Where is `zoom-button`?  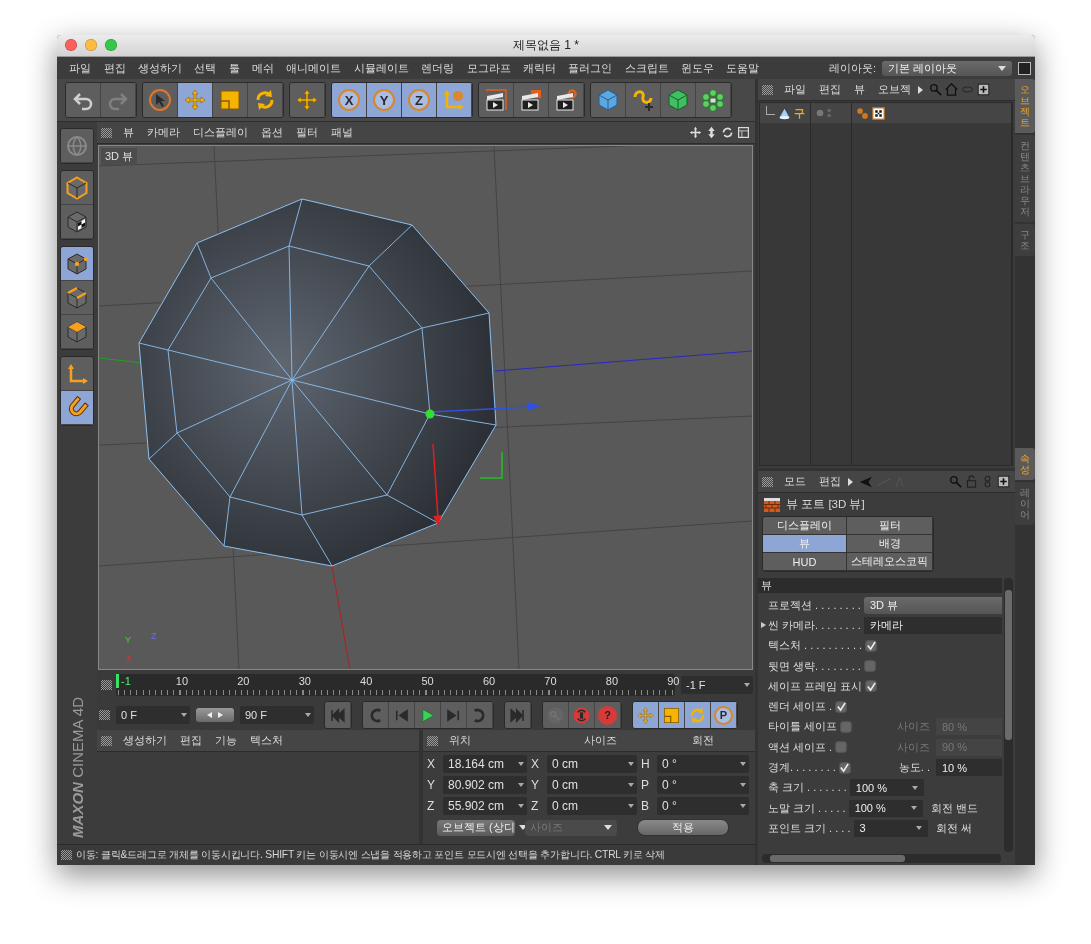 zoom-button is located at coordinates (111, 45).